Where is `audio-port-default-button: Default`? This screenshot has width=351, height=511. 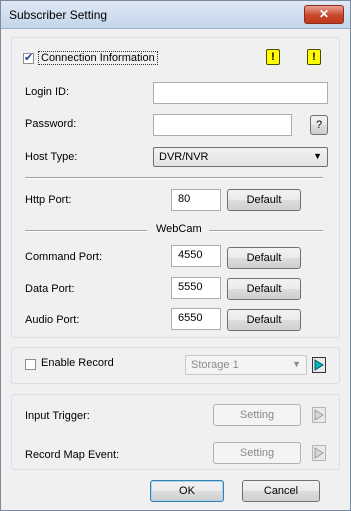 audio-port-default-button: Default is located at coordinates (264, 320).